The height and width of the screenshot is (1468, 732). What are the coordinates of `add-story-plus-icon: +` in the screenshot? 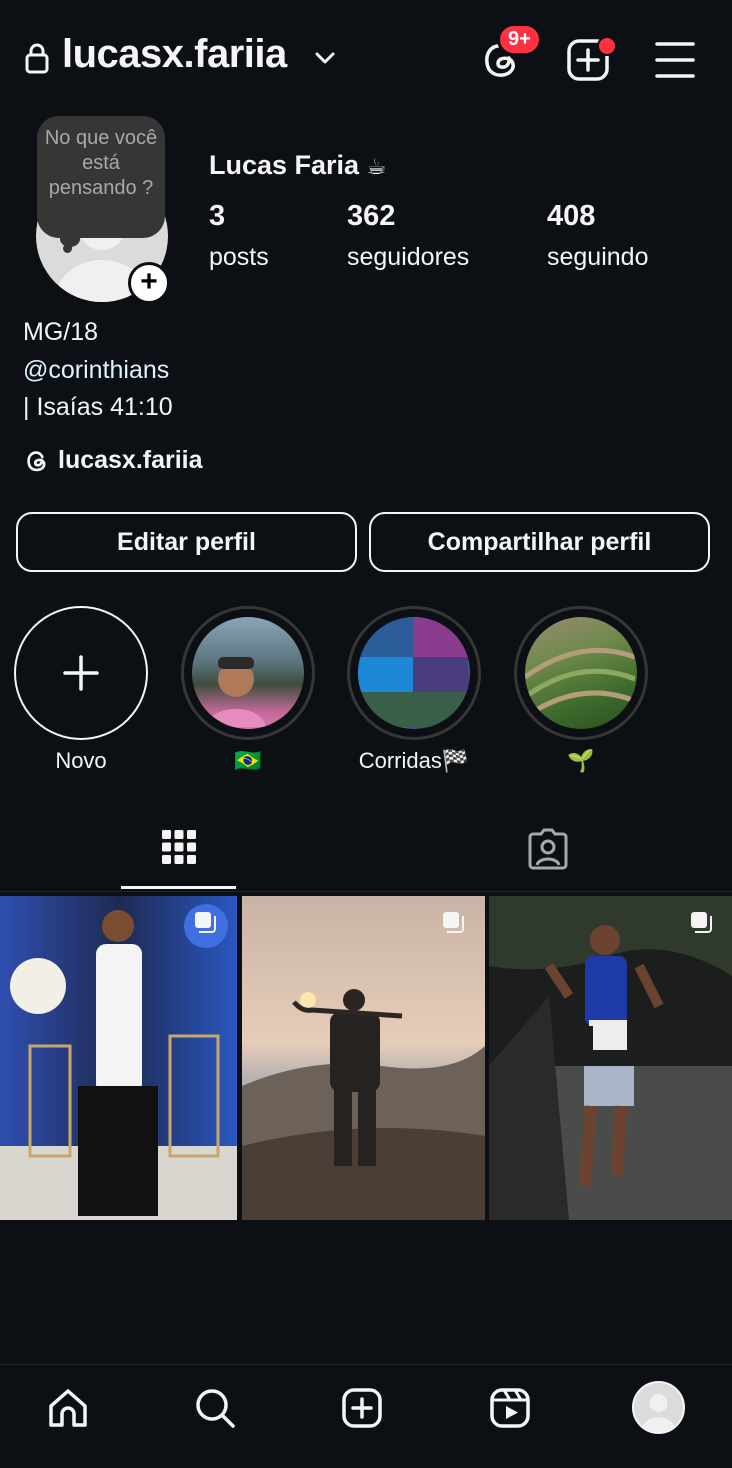 It's located at (149, 283).